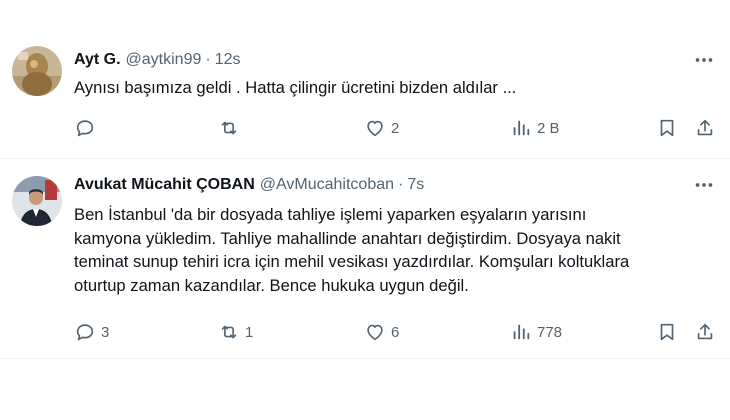 Image resolution: width=730 pixels, height=420 pixels. I want to click on user-handle: @aytkin99, so click(164, 60).